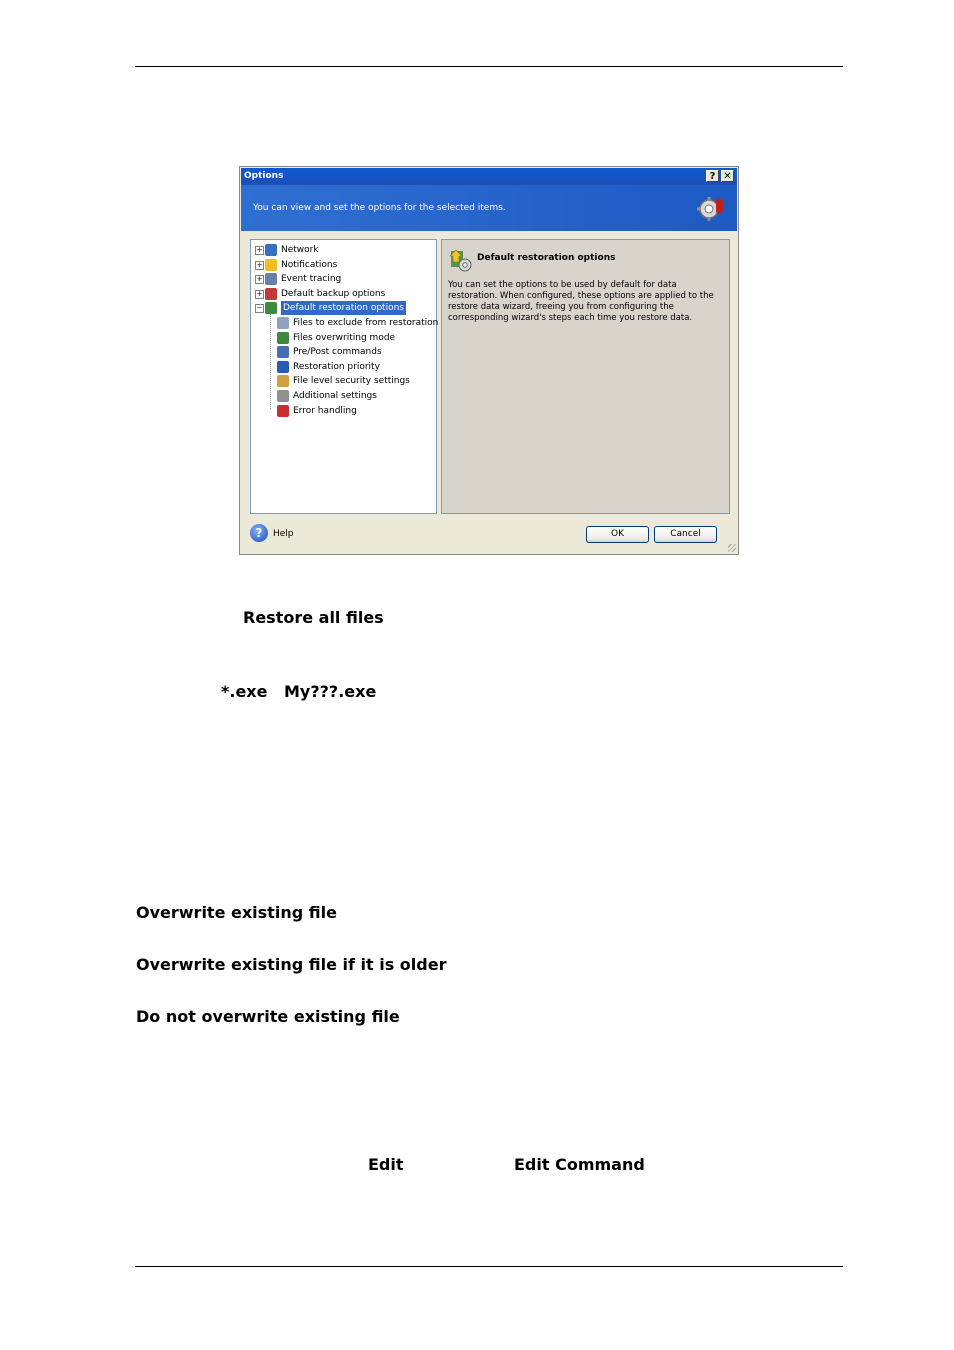  I want to click on header-rule, so click(489, 66).